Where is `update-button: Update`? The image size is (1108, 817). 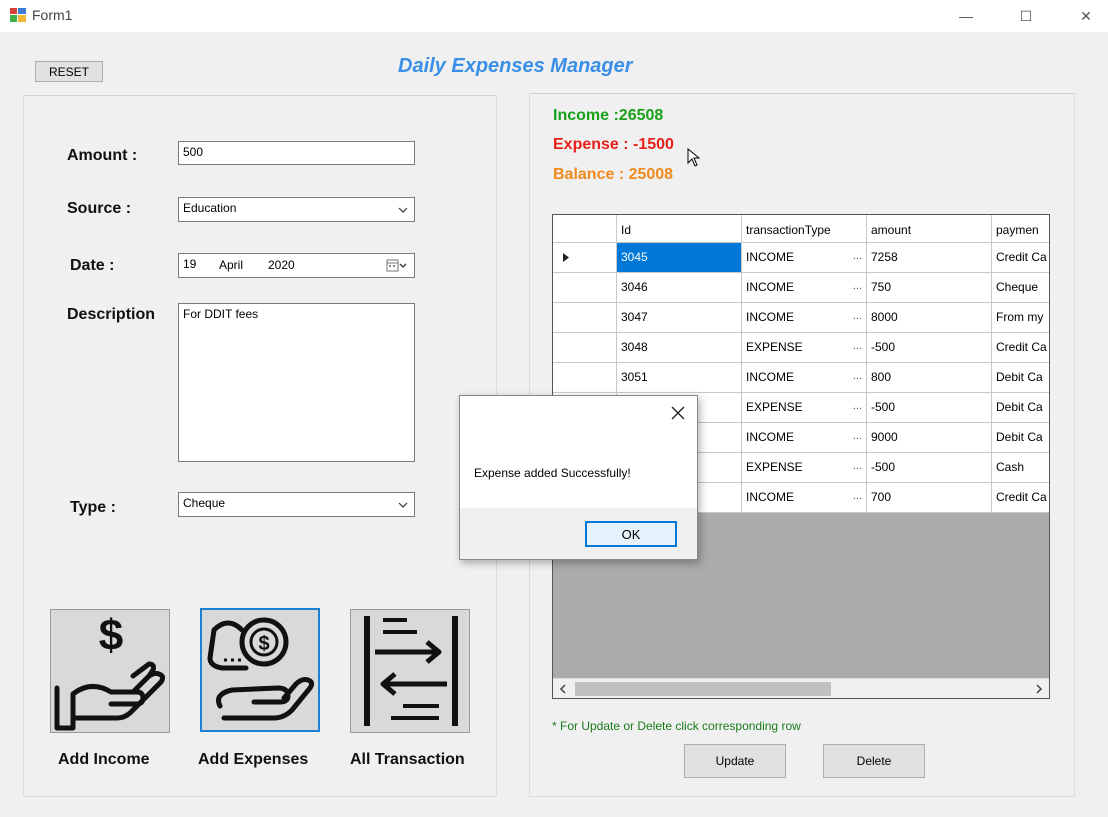 update-button: Update is located at coordinates (735, 761).